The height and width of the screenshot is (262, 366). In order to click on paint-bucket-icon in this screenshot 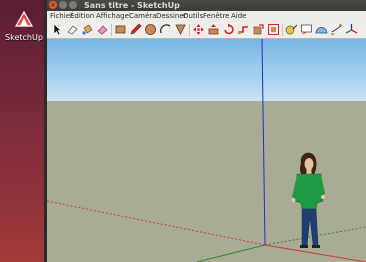, I will do `click(87, 29)`.